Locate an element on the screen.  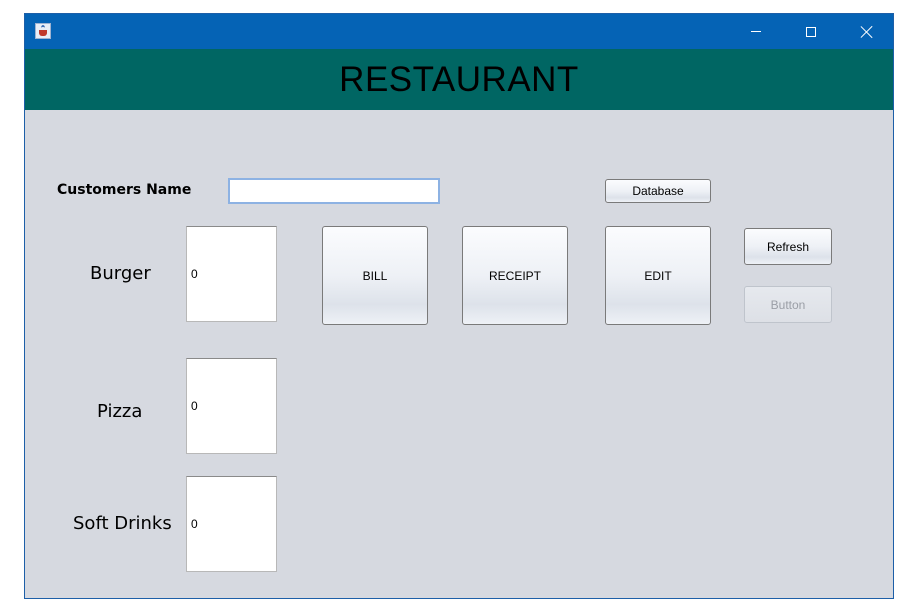
java-cup-icon is located at coordinates (43, 31).